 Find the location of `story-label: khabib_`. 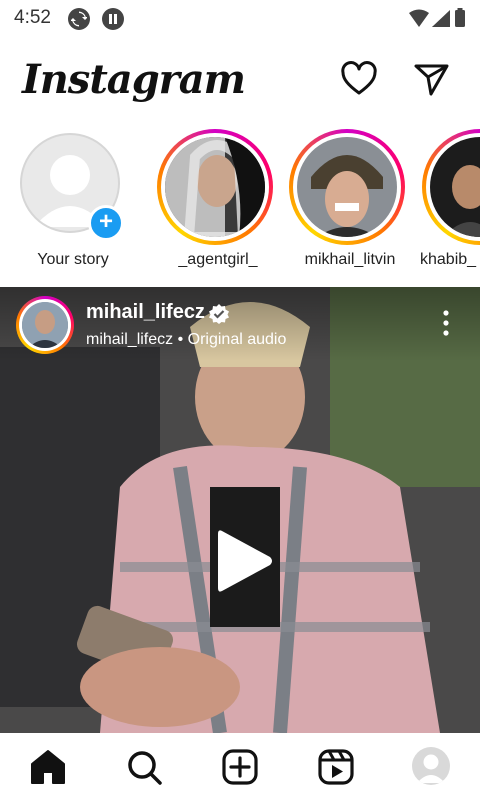

story-label: khabib_ is located at coordinates (448, 259).